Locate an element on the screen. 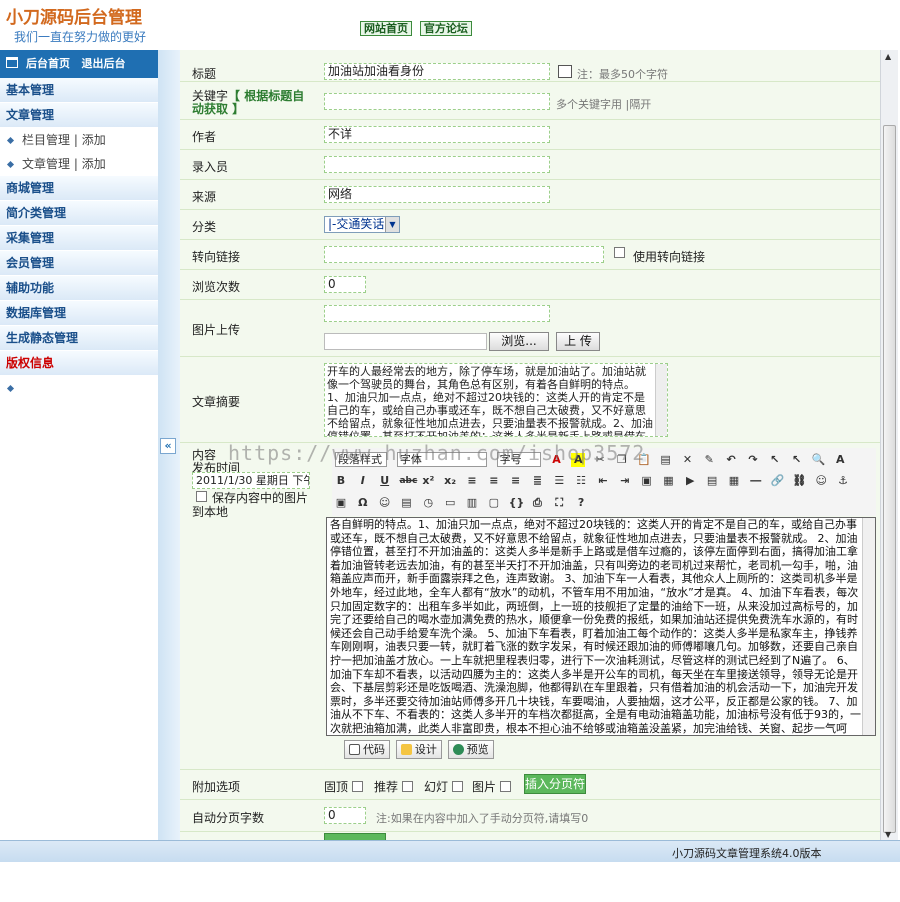  form-icon: ▥ is located at coordinates (472, 503).